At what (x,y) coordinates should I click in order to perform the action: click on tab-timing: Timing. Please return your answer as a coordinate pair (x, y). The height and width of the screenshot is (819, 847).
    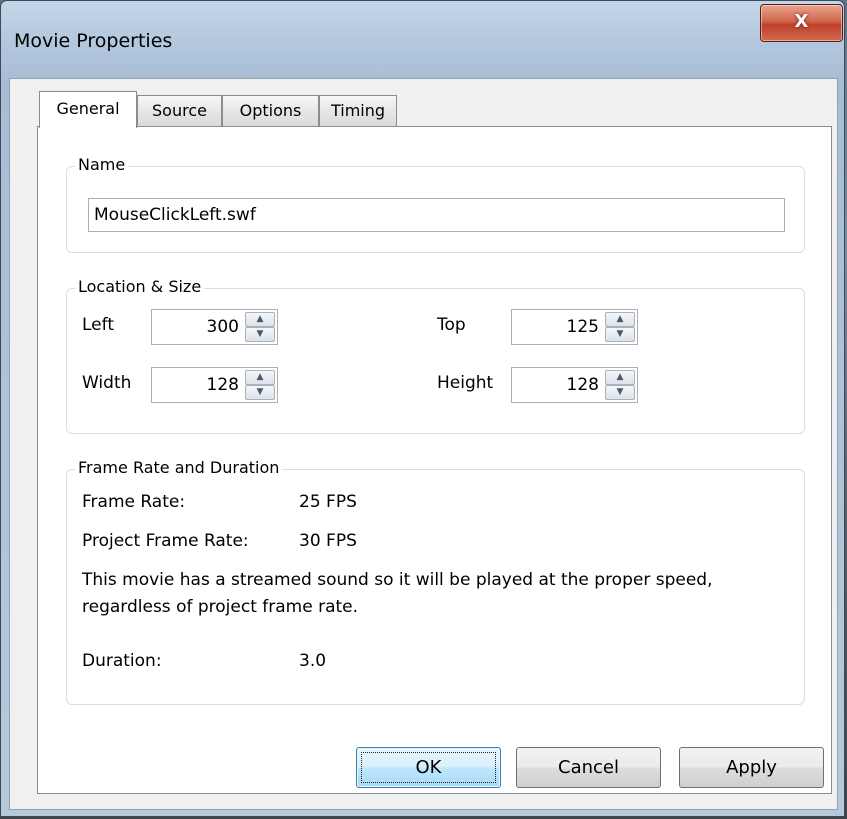
    Looking at the image, I should click on (358, 110).